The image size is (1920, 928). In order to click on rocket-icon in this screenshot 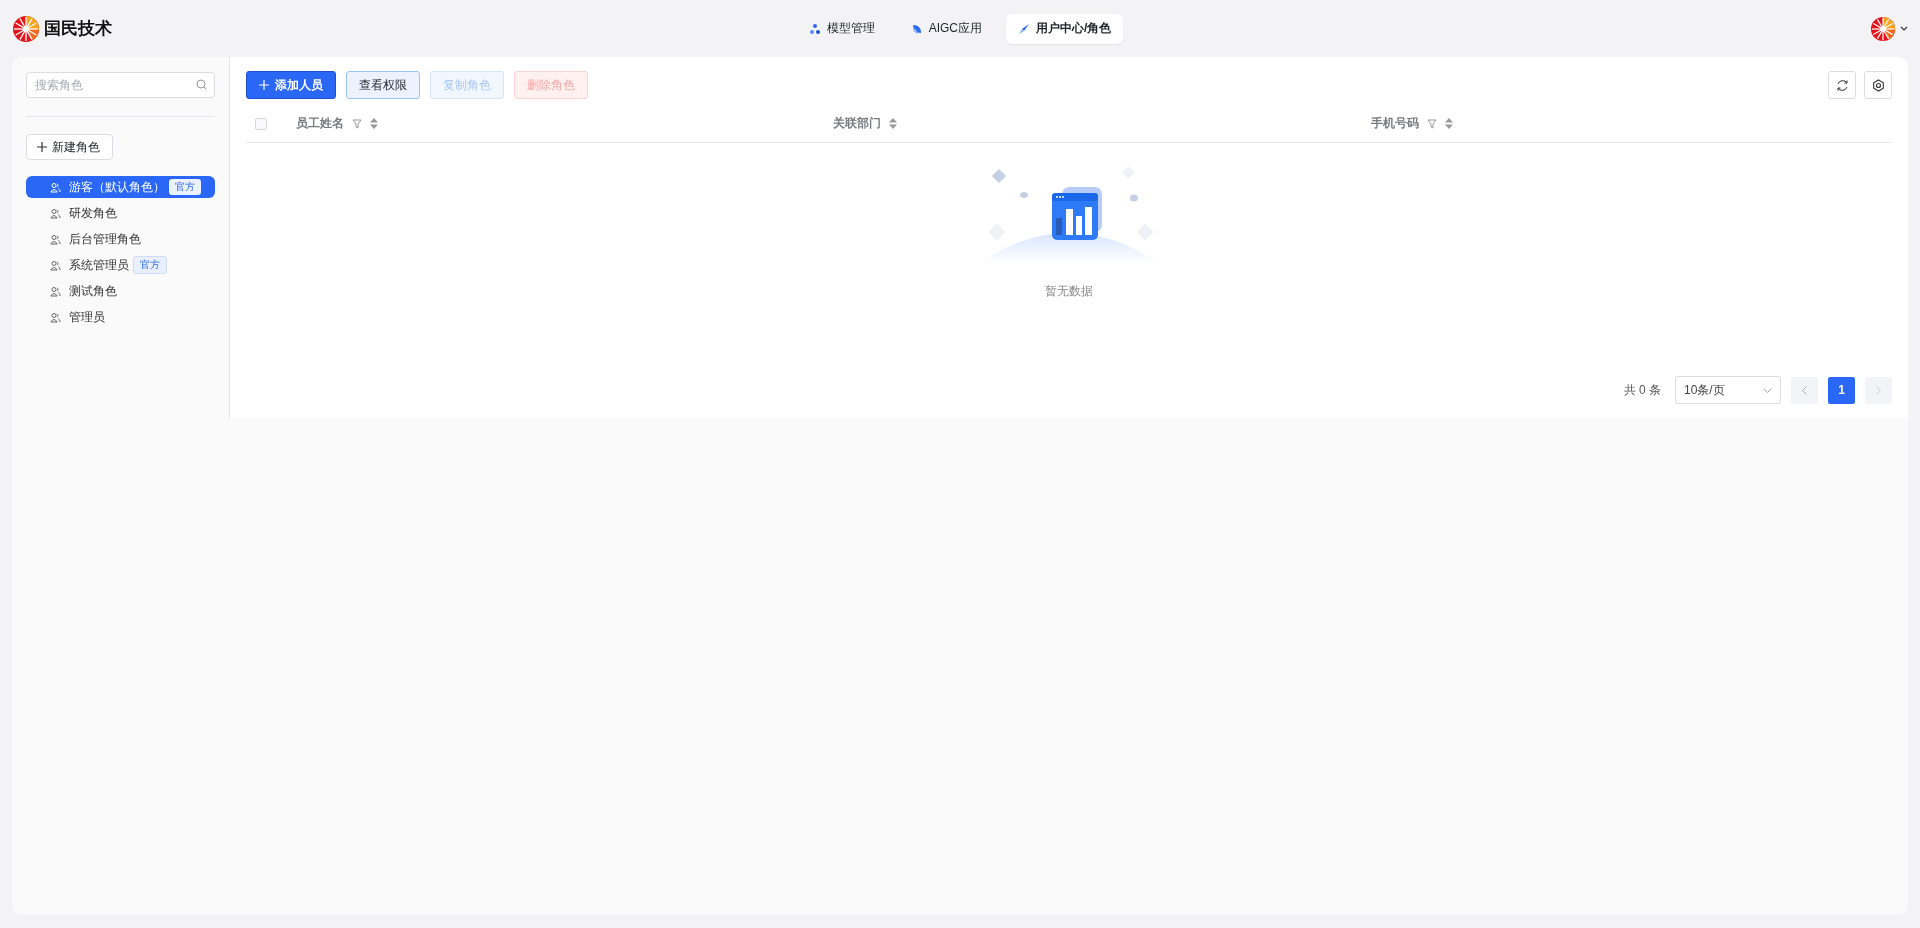, I will do `click(1024, 28)`.